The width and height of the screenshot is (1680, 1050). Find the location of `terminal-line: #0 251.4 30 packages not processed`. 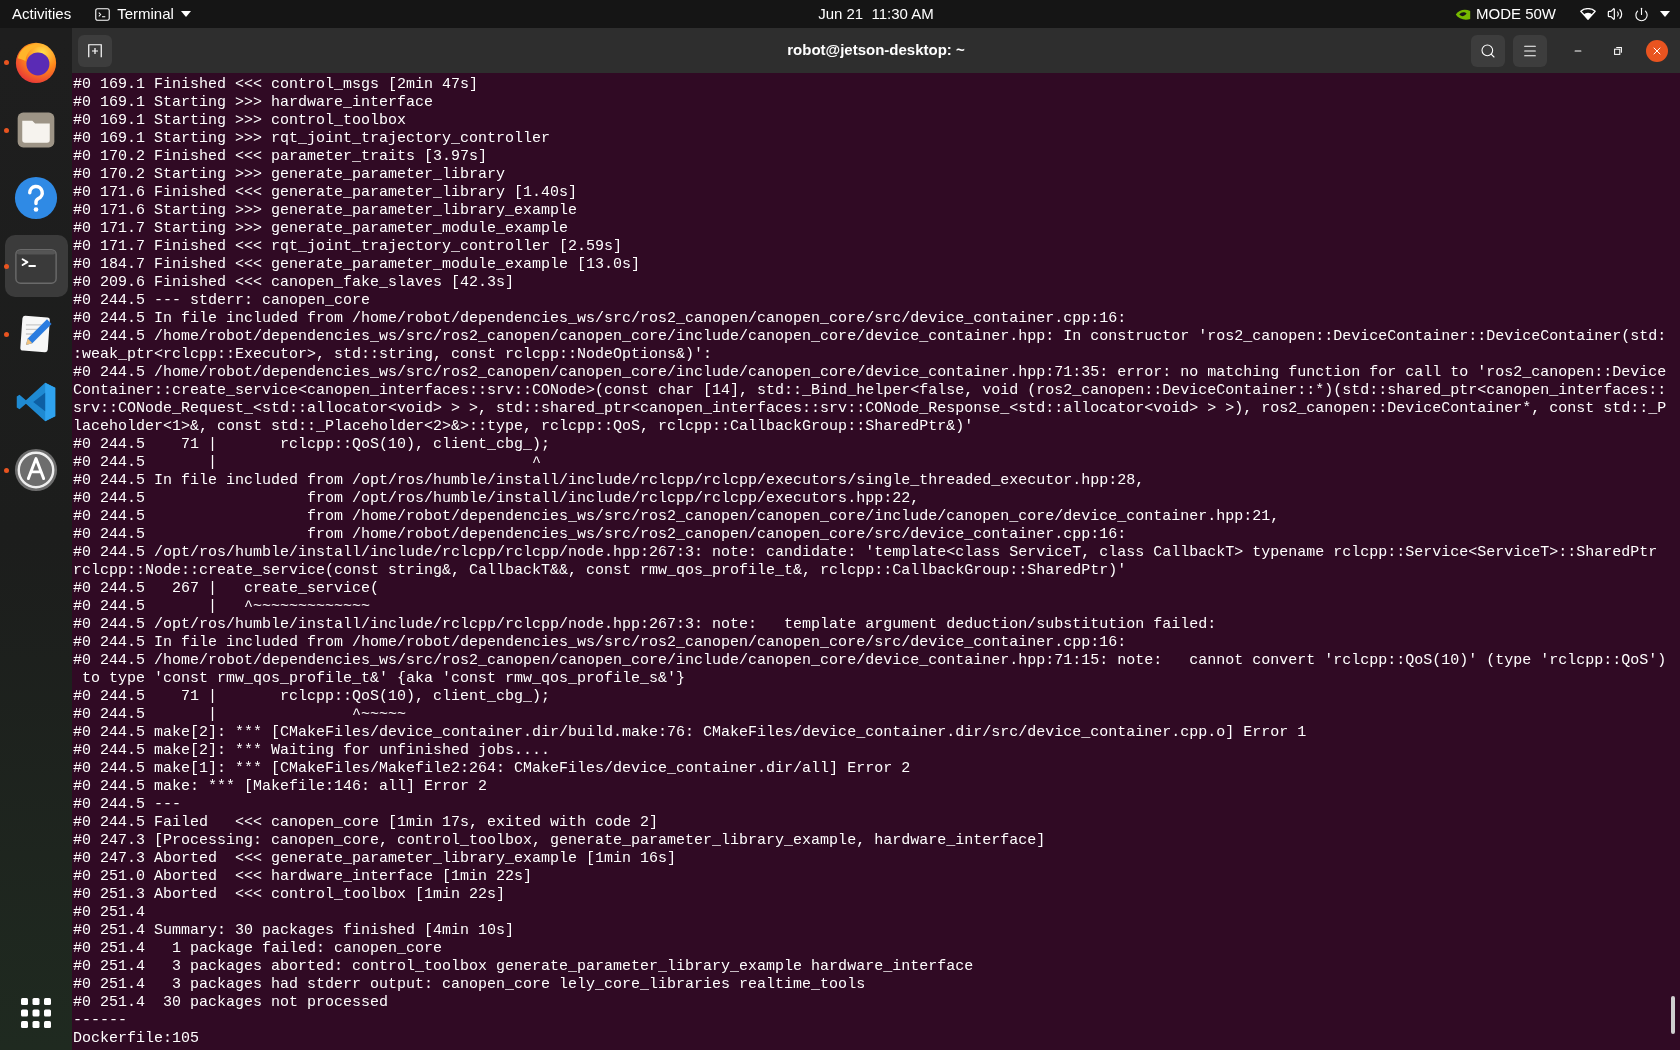

terminal-line: #0 251.4 30 packages not processed is located at coordinates (231, 1003).